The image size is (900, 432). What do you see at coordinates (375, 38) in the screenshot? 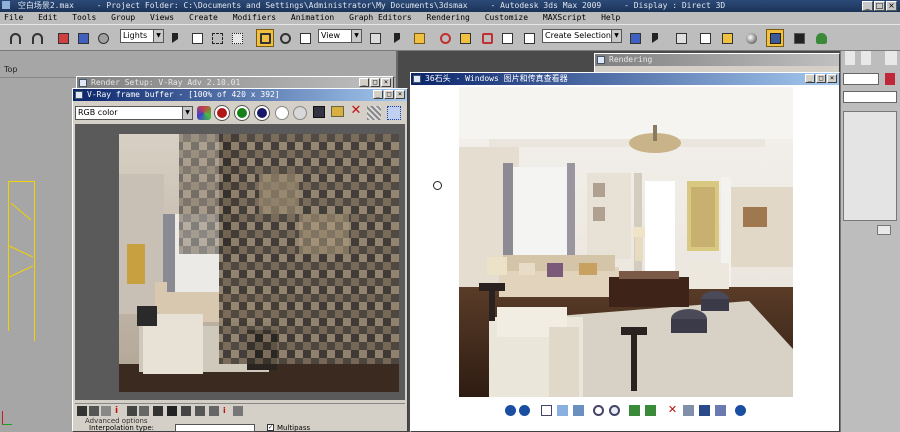
I see `pivot-center-icon` at bounding box center [375, 38].